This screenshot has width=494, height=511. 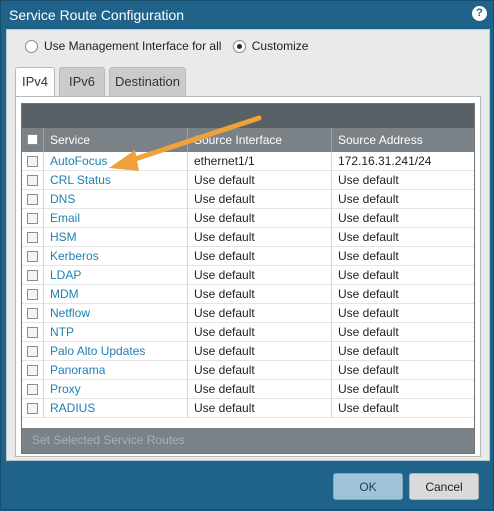 I want to click on title-bar: Service Route Configuration ?, so click(x=247, y=15).